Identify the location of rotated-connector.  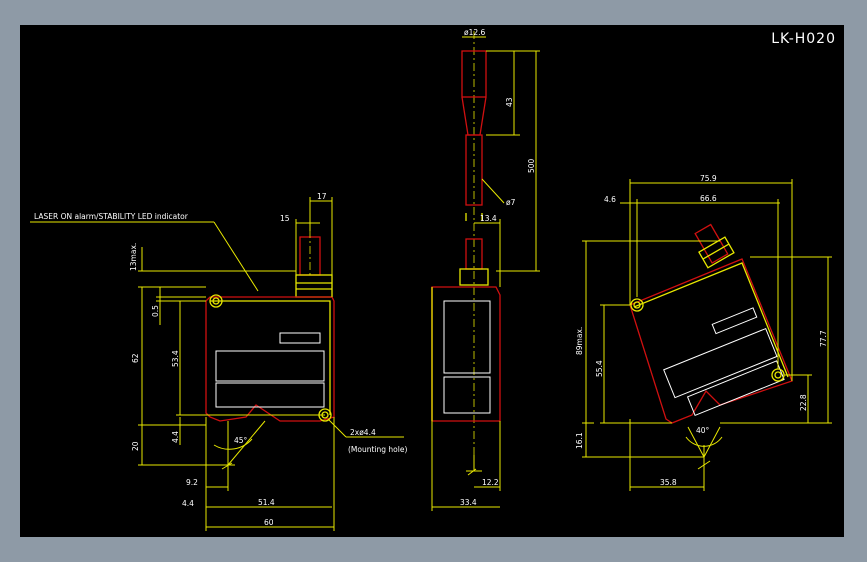
(716, 252).